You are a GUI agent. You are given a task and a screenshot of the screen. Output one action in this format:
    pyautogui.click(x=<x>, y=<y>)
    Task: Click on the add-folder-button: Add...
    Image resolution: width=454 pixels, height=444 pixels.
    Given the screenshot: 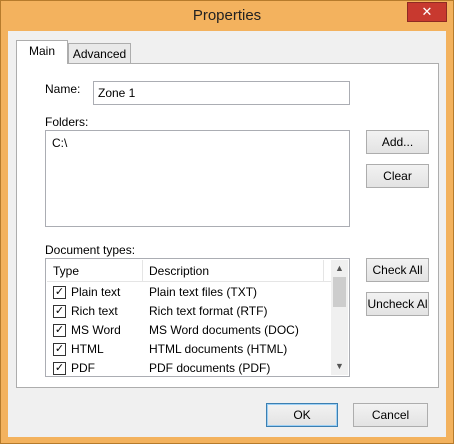 What is the action you would take?
    pyautogui.click(x=397, y=142)
    